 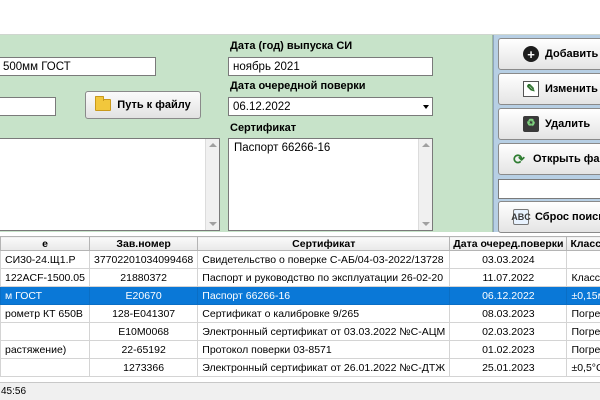 What do you see at coordinates (568, 124) in the screenshot?
I see `delete-label: Удалить` at bounding box center [568, 124].